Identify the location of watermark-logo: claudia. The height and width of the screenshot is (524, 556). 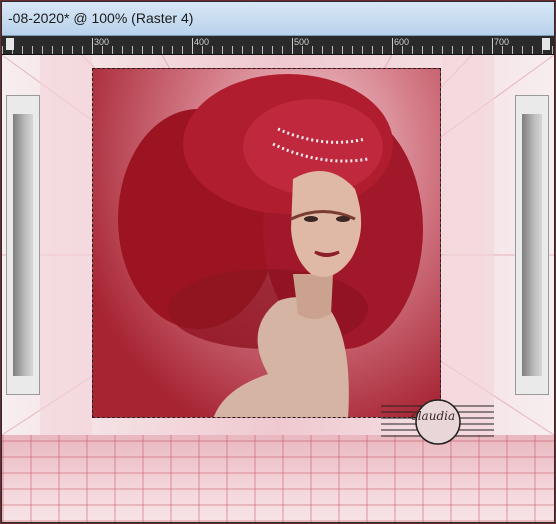
(437, 424).